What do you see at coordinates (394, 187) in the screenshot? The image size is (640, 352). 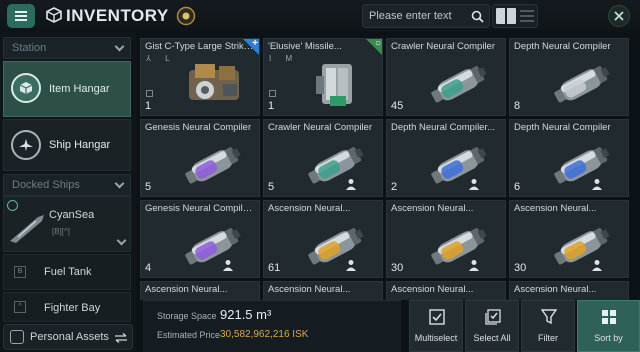 I see `item-quantity: 2` at bounding box center [394, 187].